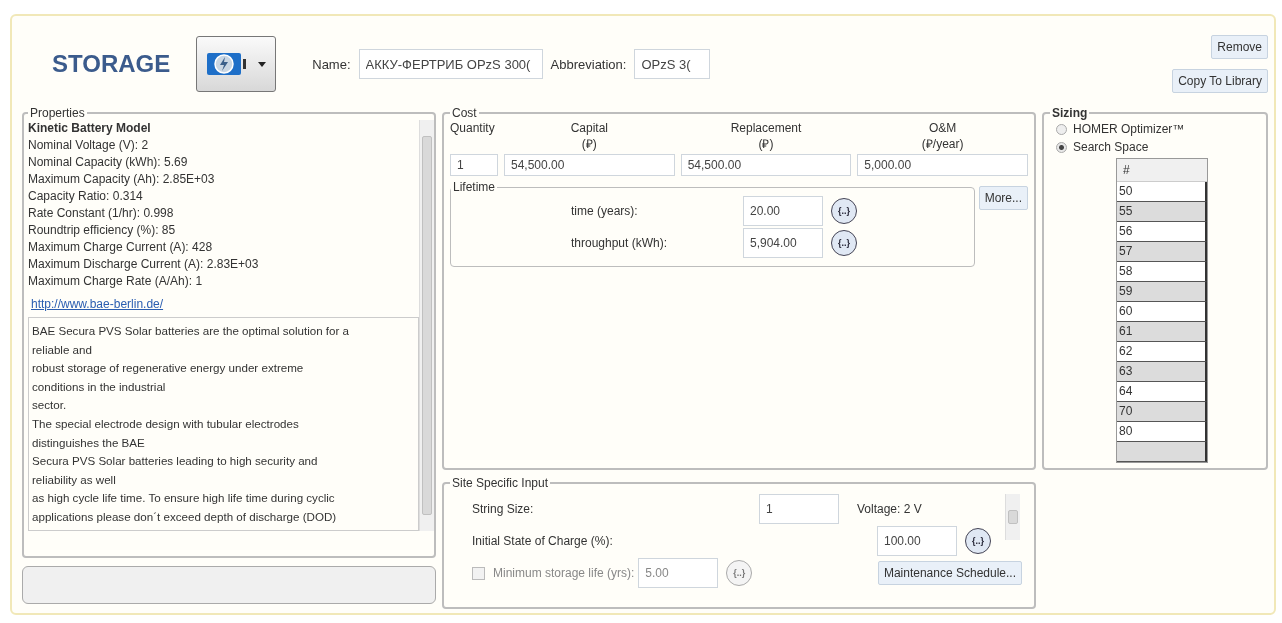  What do you see at coordinates (503, 509) in the screenshot?
I see `field-label: String Size:` at bounding box center [503, 509].